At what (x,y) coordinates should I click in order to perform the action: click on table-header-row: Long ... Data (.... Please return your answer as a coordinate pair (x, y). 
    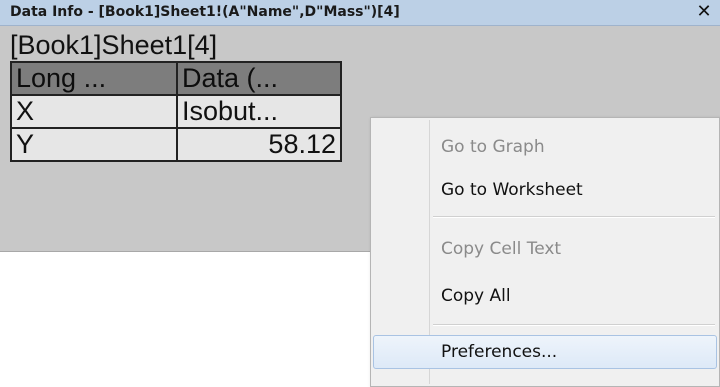
    Looking at the image, I should click on (176, 78).